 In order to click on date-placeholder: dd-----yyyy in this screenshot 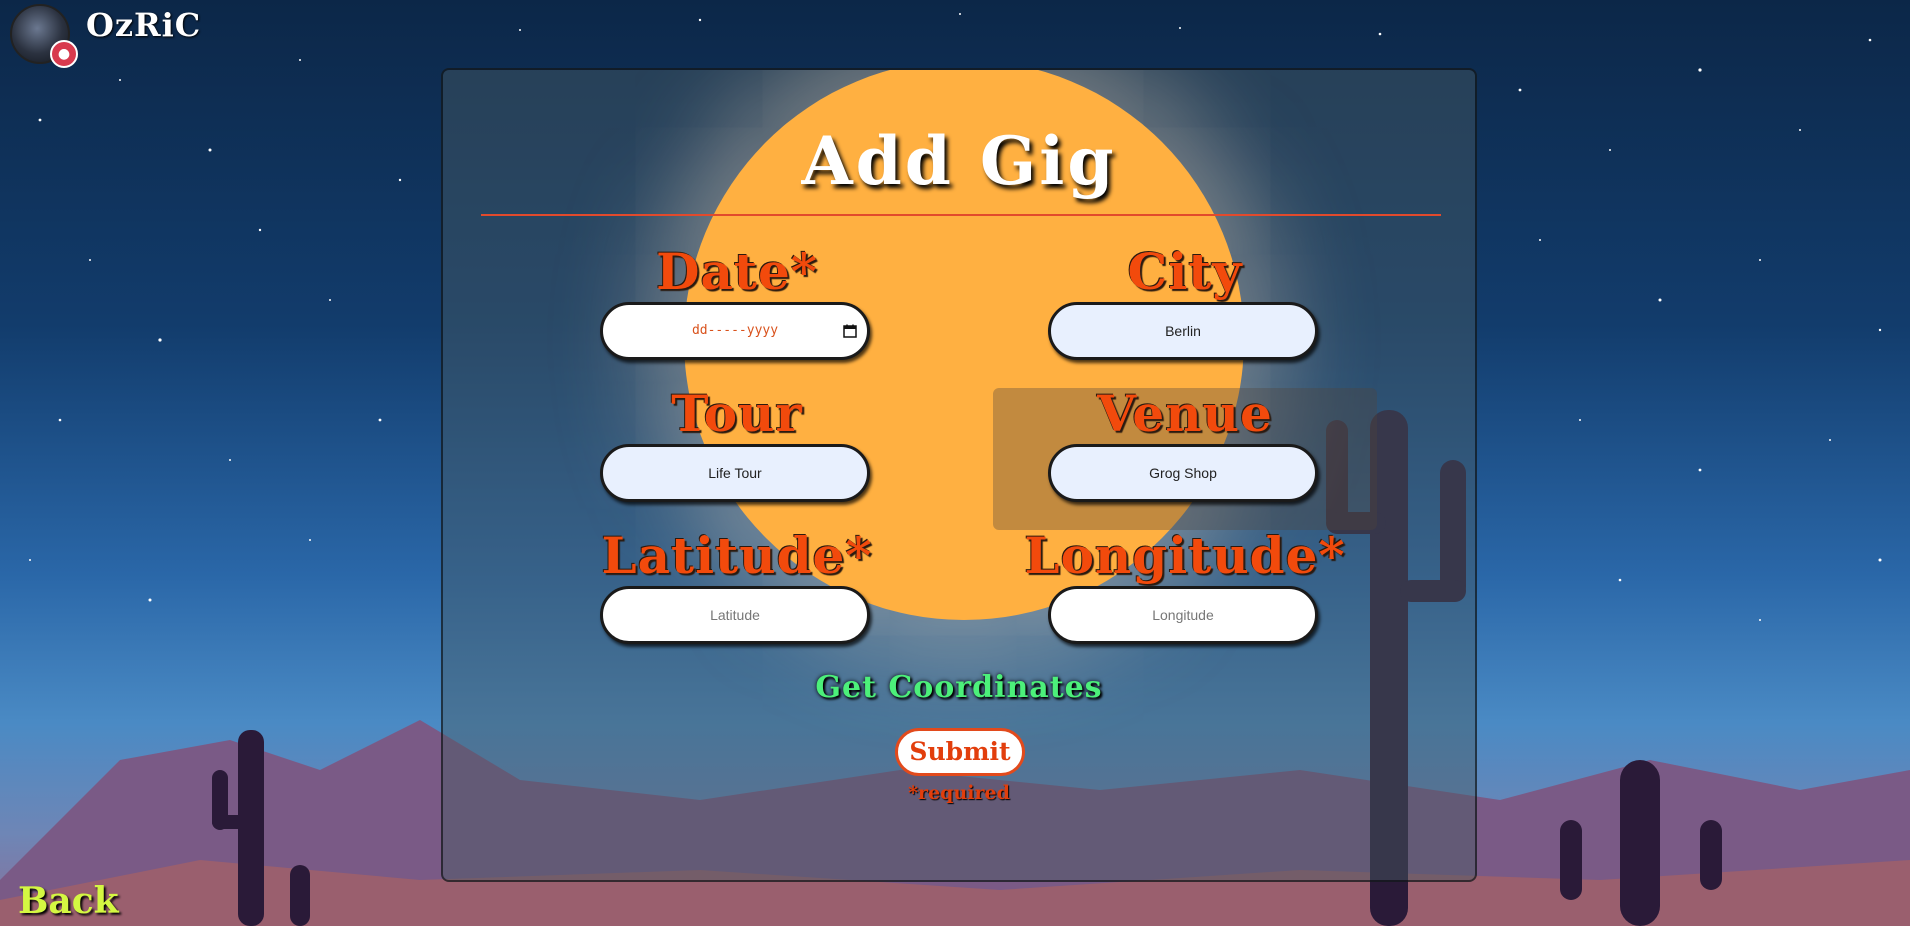, I will do `click(735, 330)`.